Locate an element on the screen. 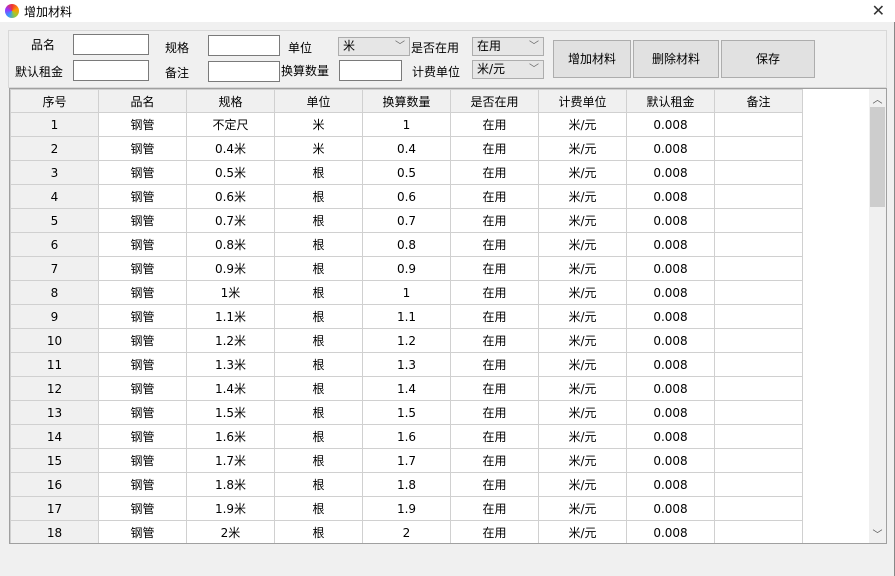  cell-spec: 1.4米 is located at coordinates (230, 388).